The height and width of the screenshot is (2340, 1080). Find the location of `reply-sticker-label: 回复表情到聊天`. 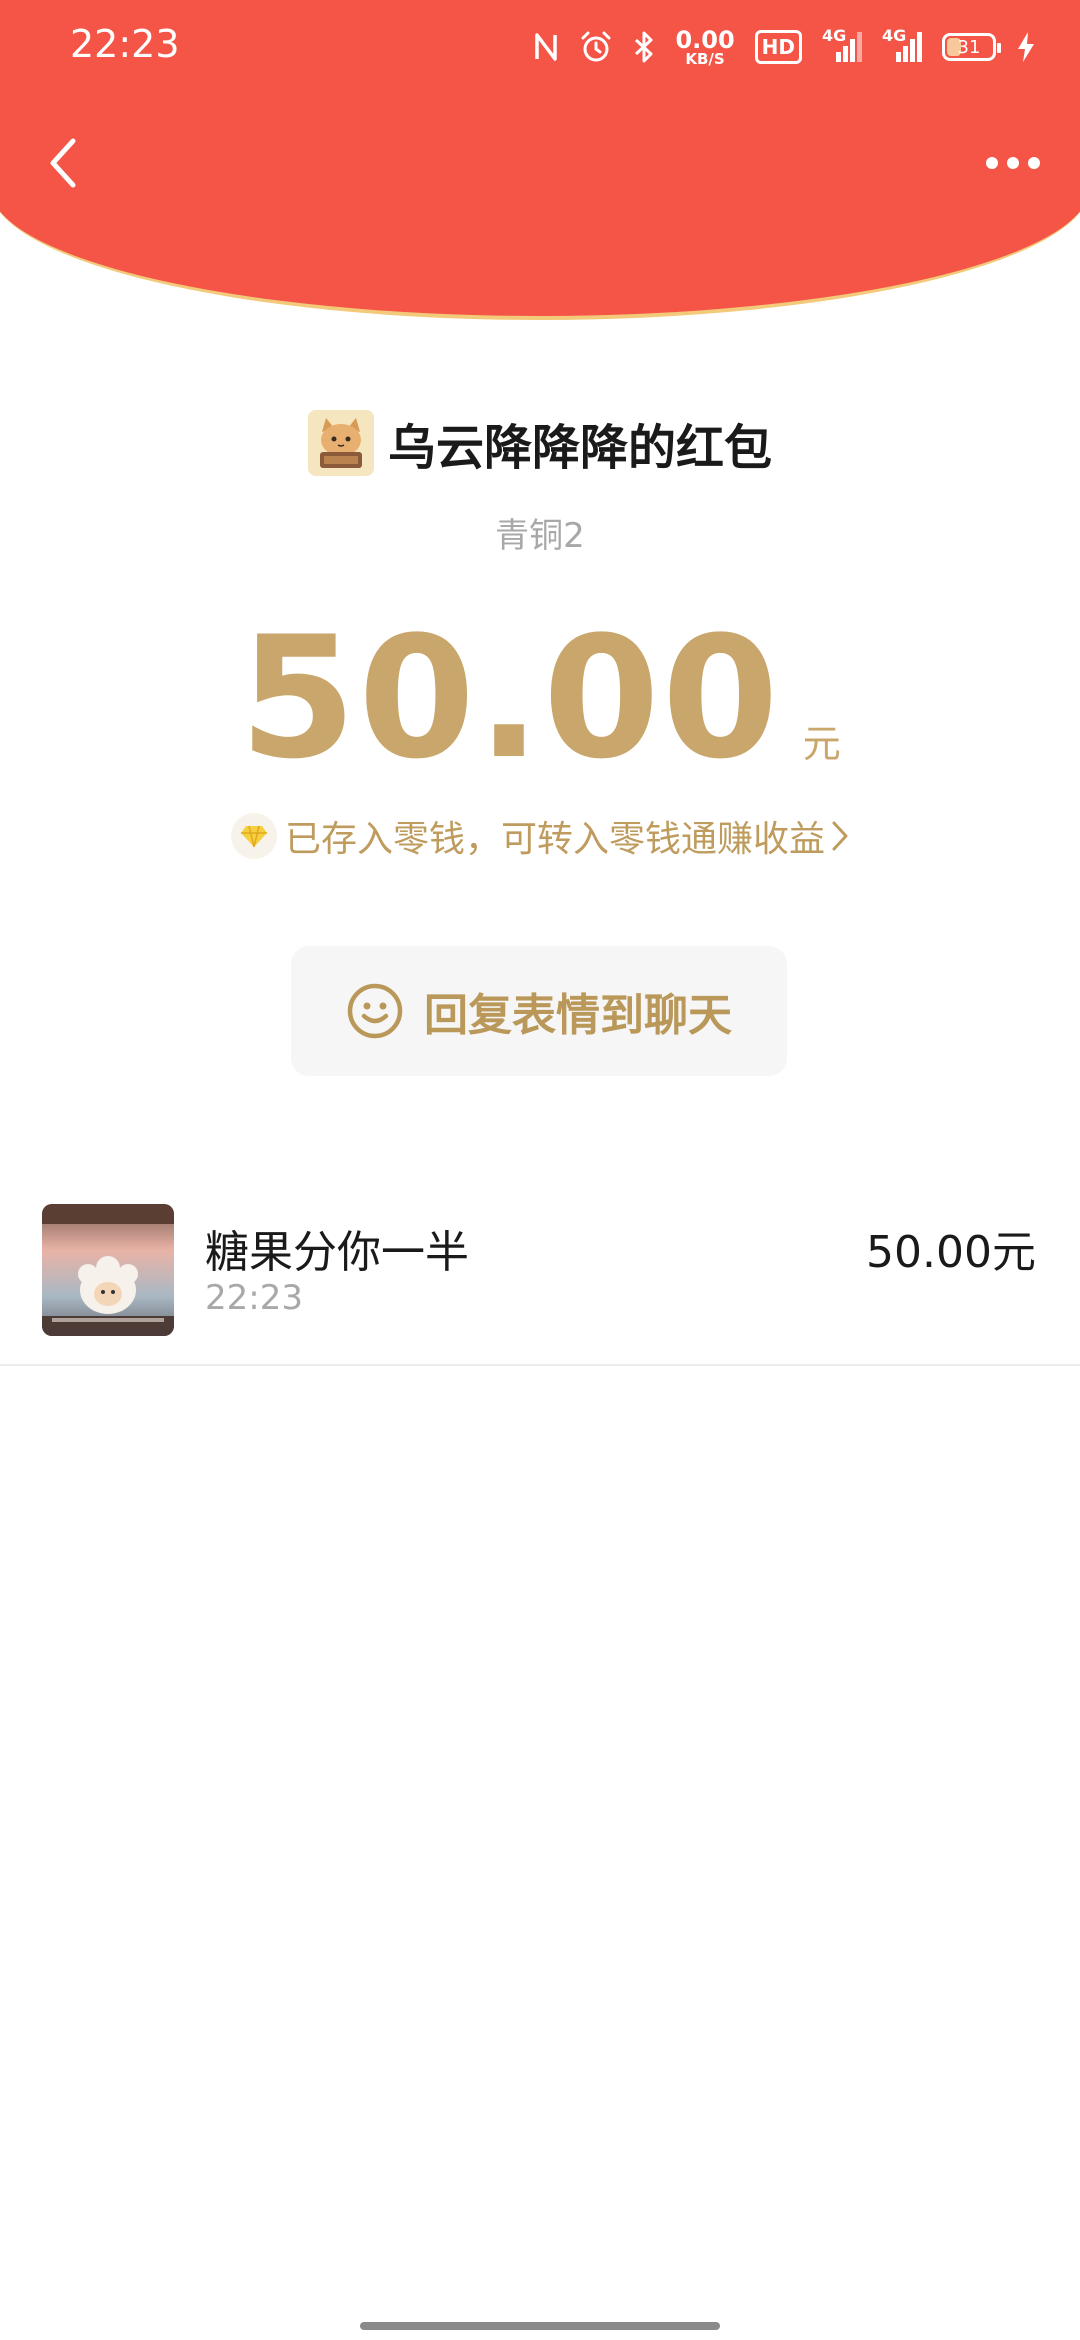

reply-sticker-label: 回复表情到聊天 is located at coordinates (578, 1015).